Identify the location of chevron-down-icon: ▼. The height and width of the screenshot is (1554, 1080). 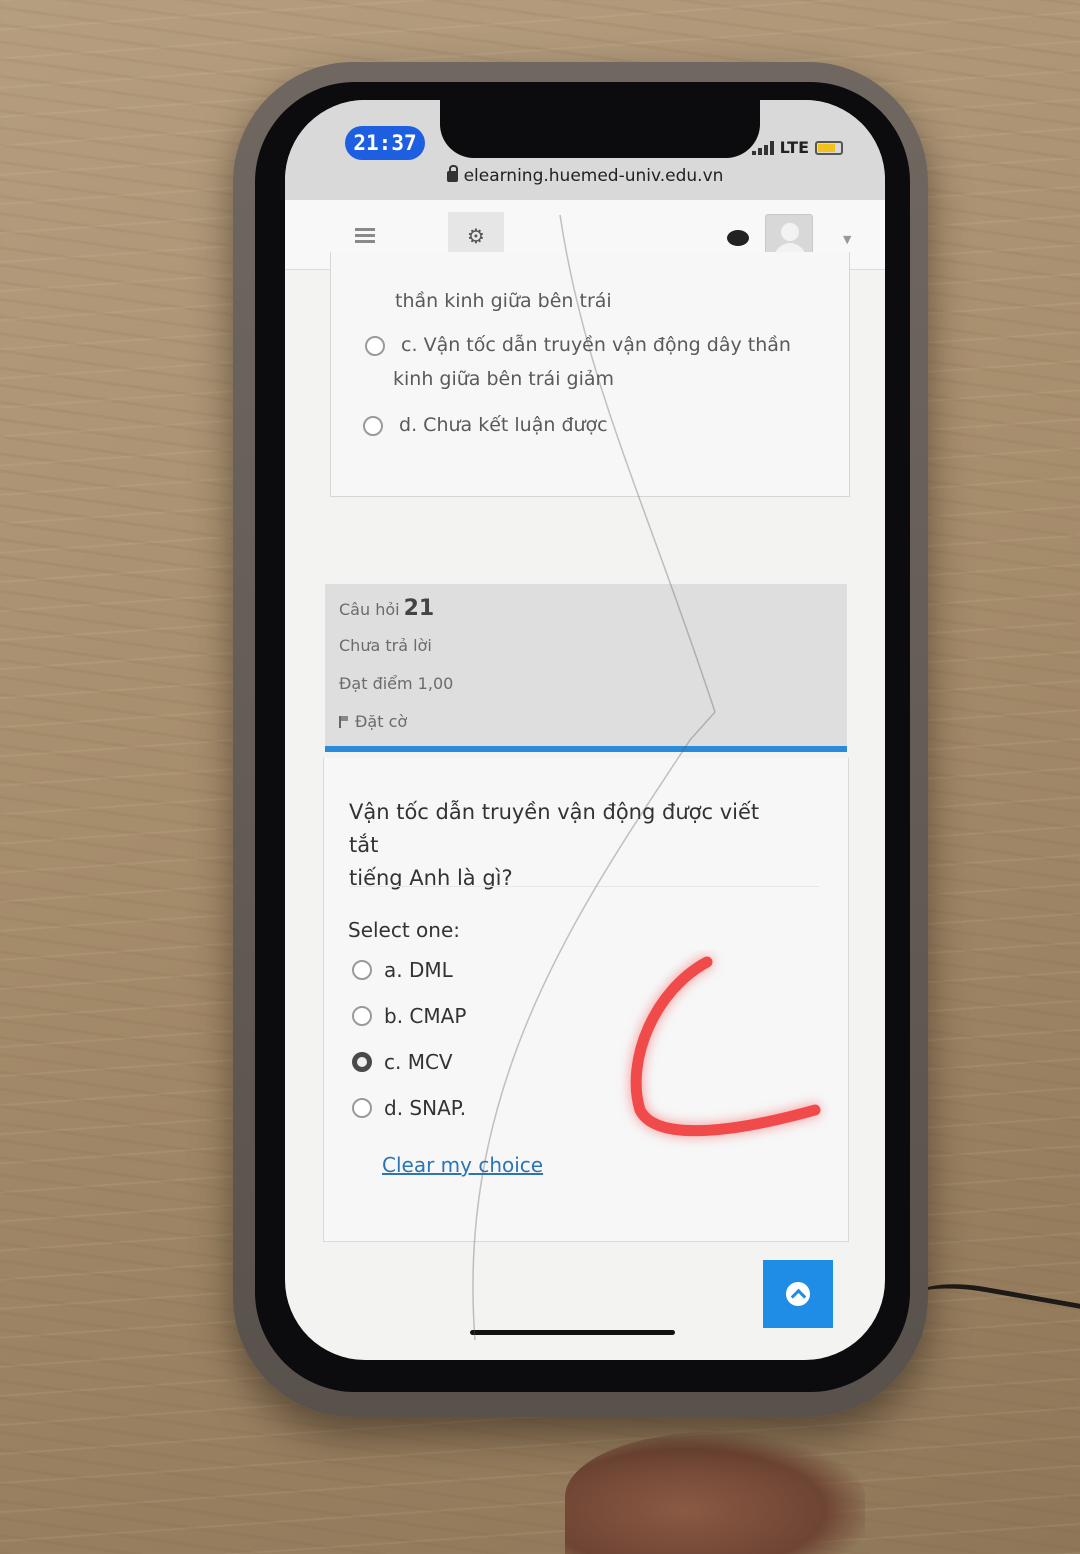
(847, 239).